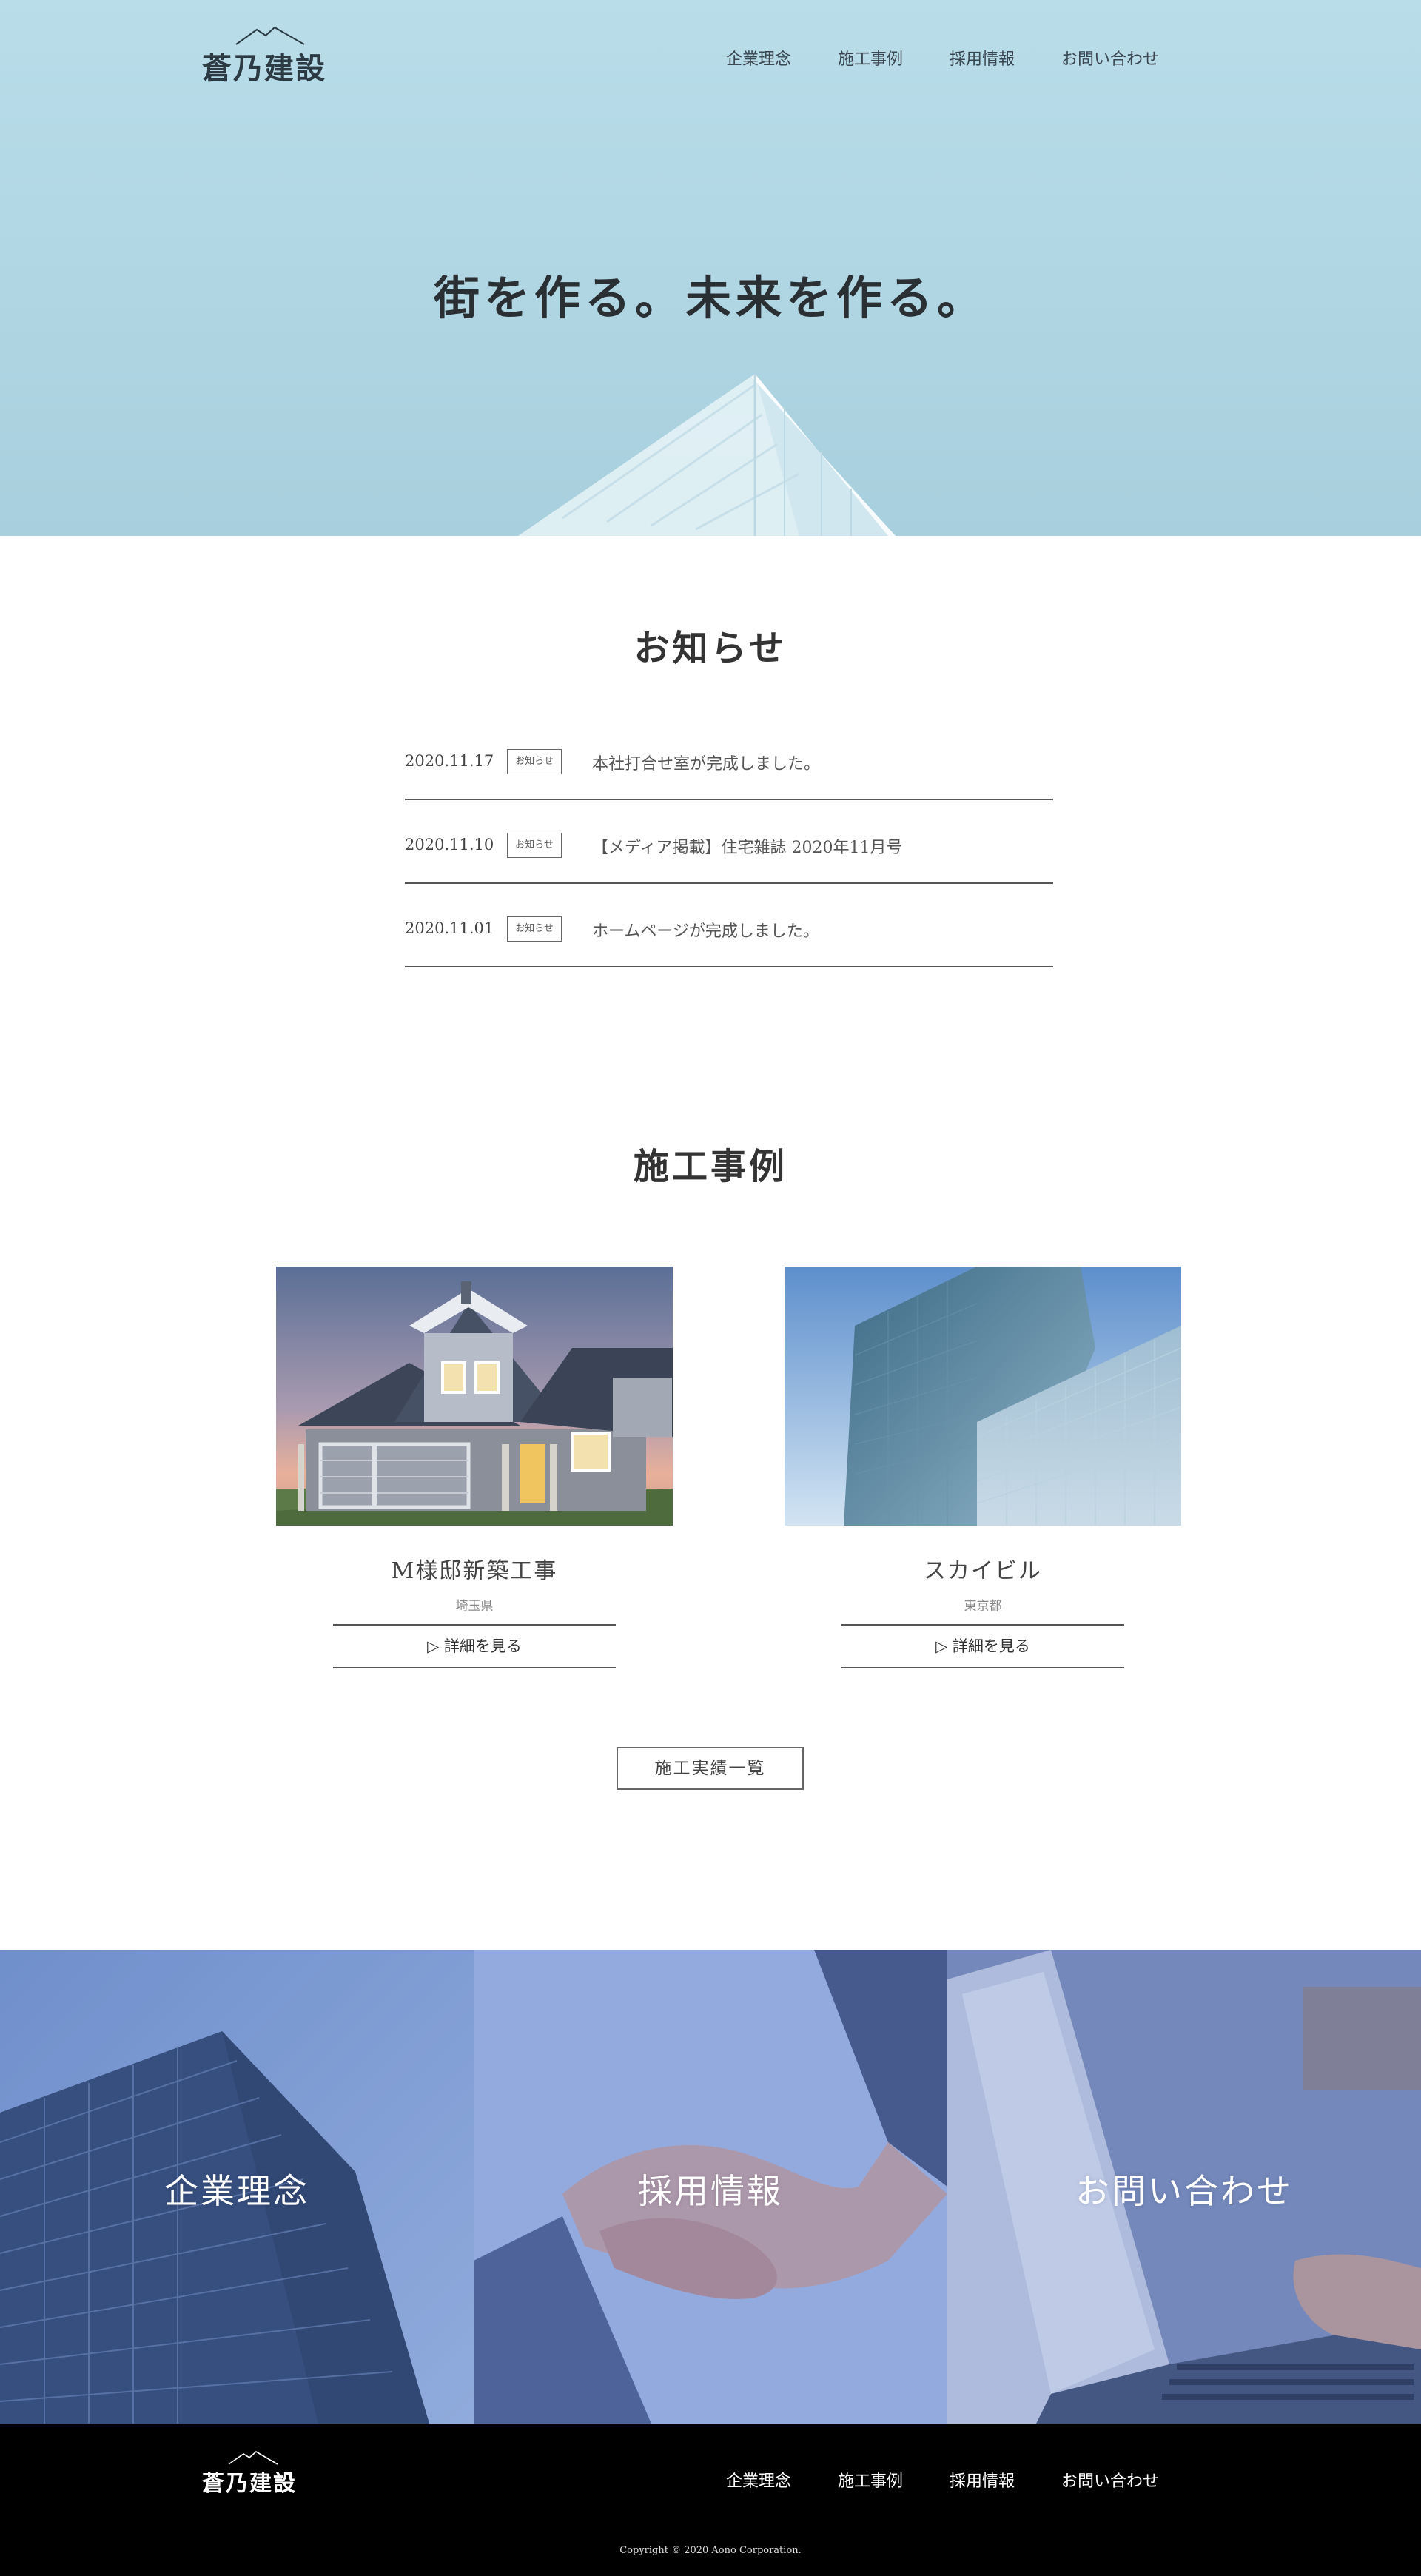  I want to click on footer-nav-item-recruit: 採用情報, so click(983, 2480).